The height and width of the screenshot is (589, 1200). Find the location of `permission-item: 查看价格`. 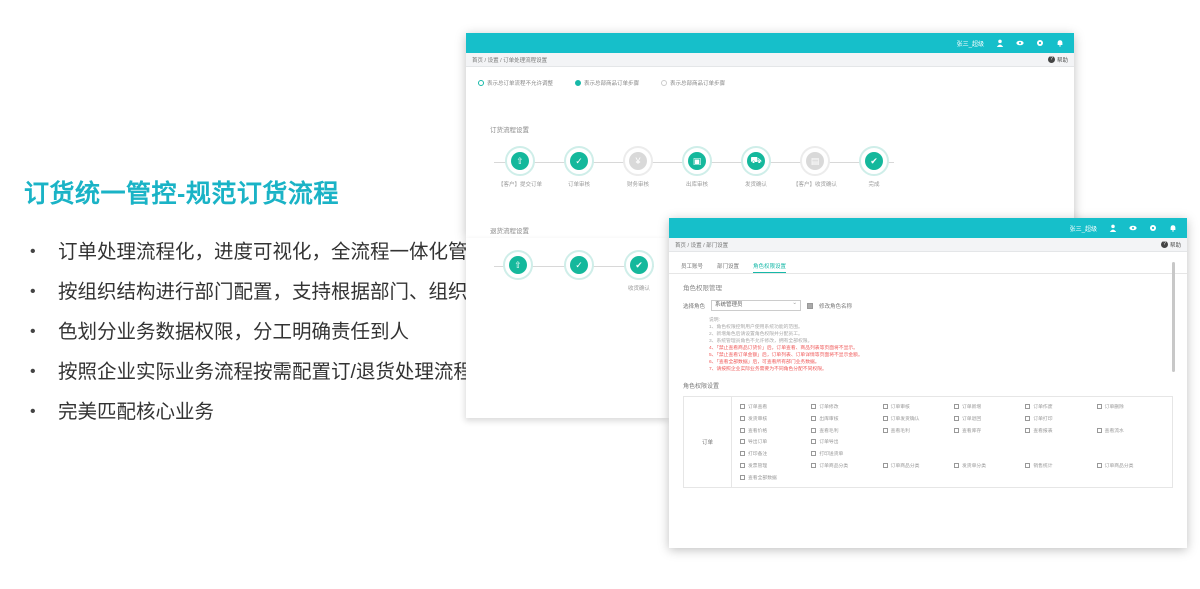

permission-item: 查看价格 is located at coordinates (773, 430).